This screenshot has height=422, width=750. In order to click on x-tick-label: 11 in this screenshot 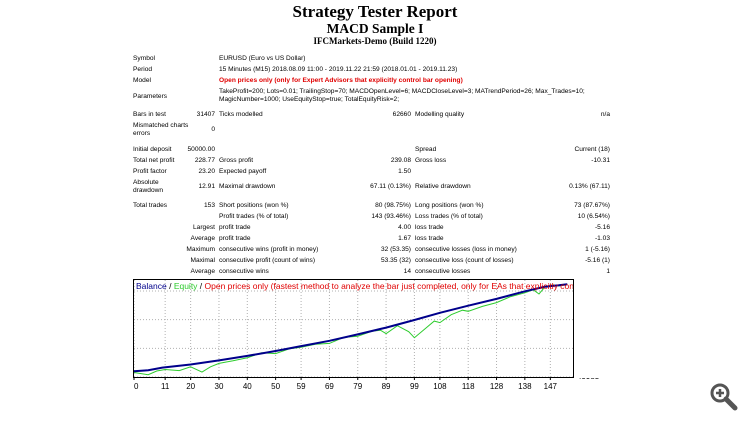, I will do `click(165, 386)`.